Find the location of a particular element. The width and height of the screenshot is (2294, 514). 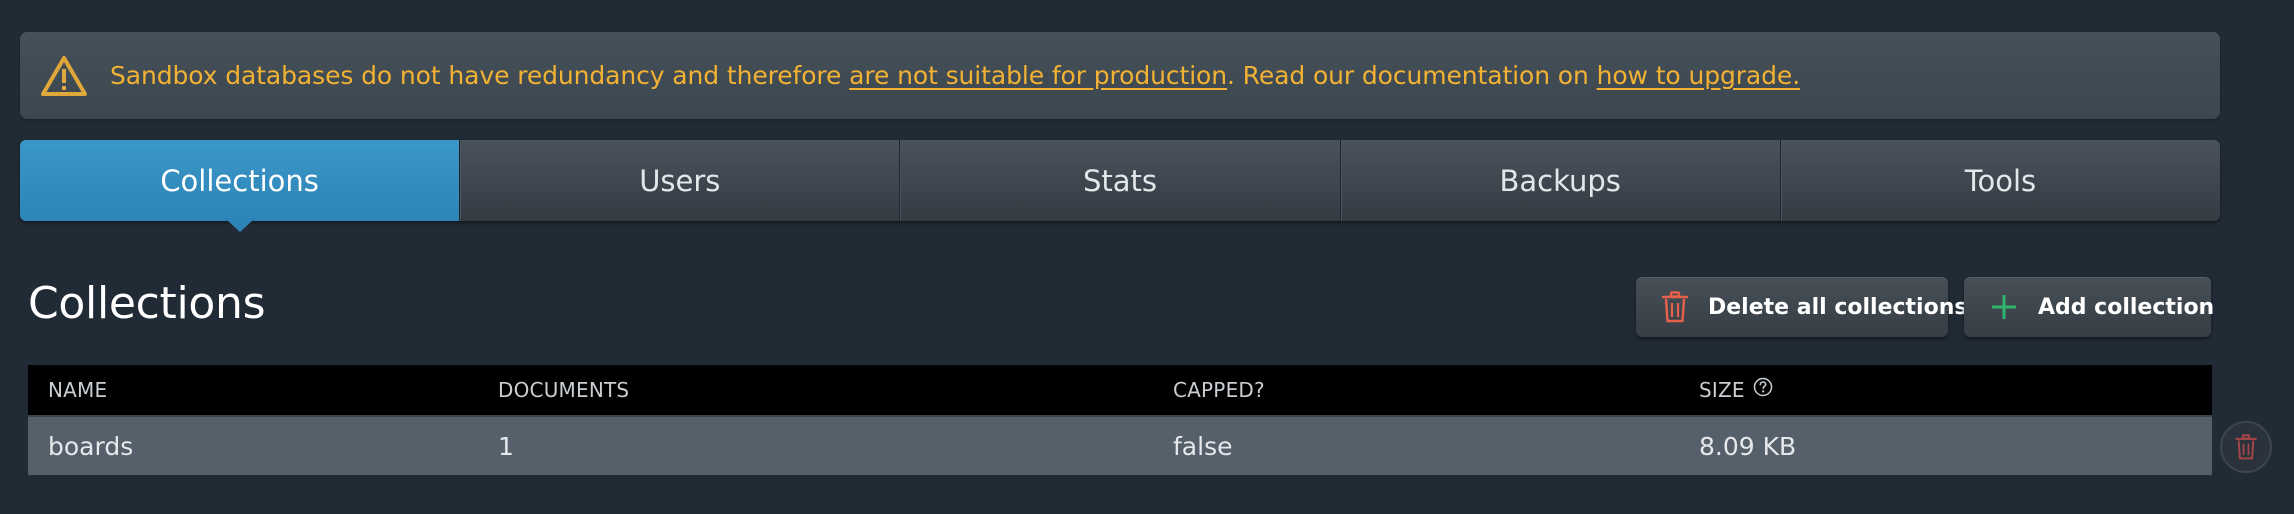

tab-backups: Backups is located at coordinates (1559, 180).